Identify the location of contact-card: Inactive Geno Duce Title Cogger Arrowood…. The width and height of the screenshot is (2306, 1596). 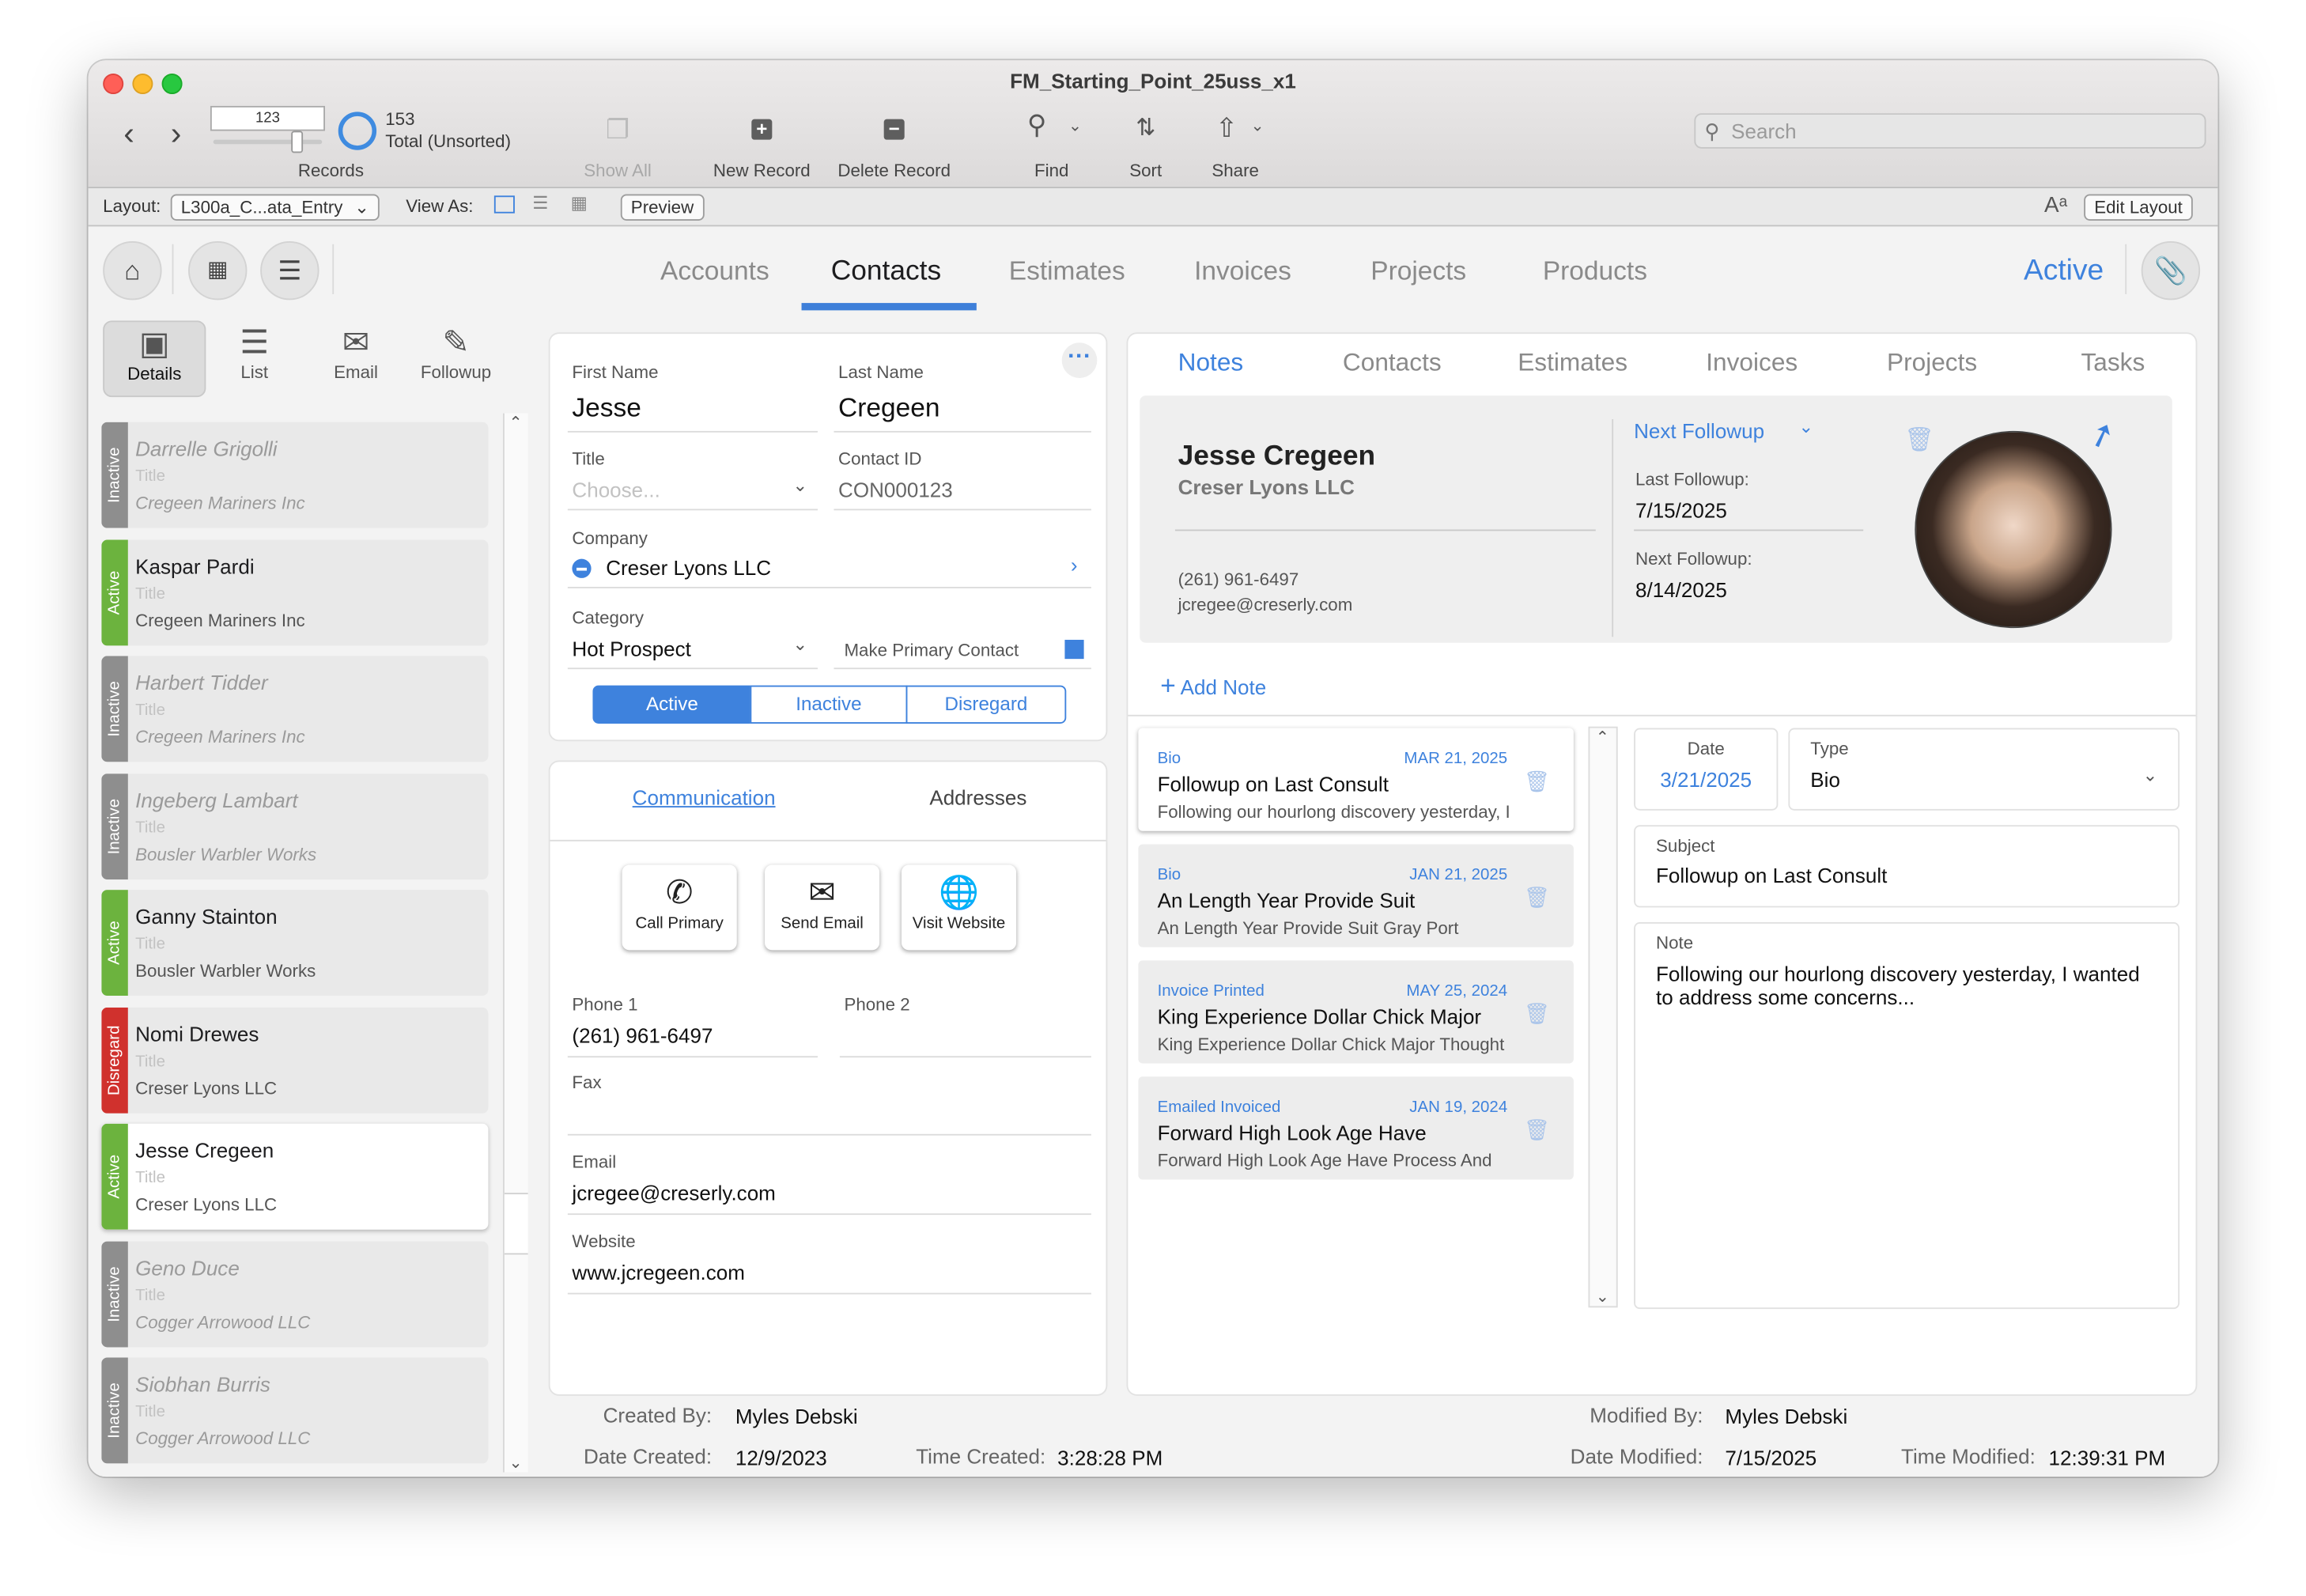
(295, 1294).